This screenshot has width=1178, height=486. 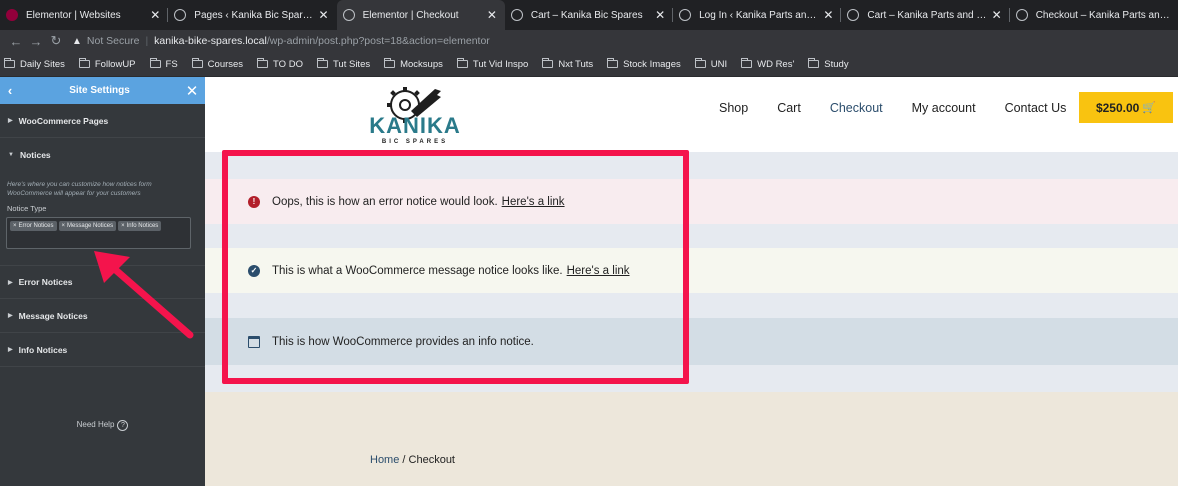 What do you see at coordinates (492, 64) in the screenshot?
I see `bookmark-folder: Tut Vid Inspo` at bounding box center [492, 64].